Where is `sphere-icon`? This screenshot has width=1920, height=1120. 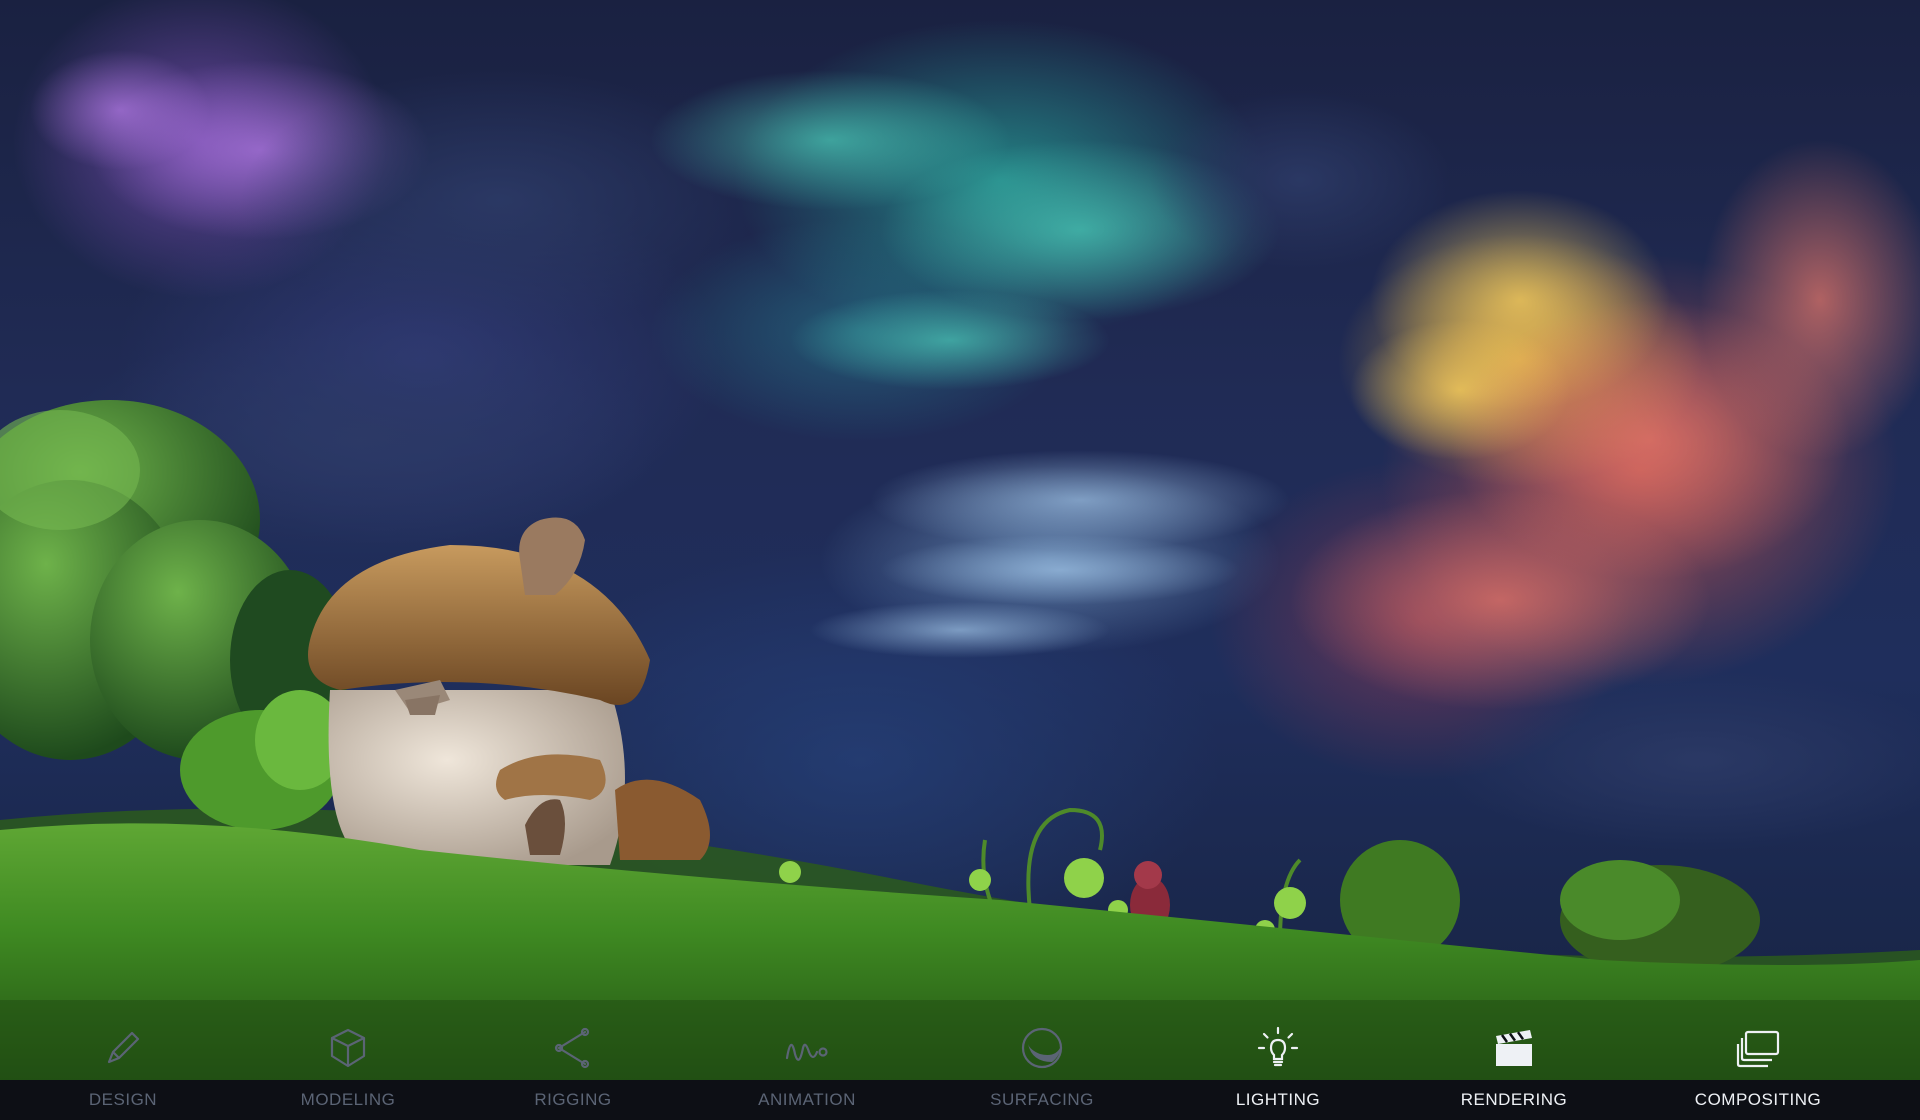
sphere-icon is located at coordinates (1042, 1048).